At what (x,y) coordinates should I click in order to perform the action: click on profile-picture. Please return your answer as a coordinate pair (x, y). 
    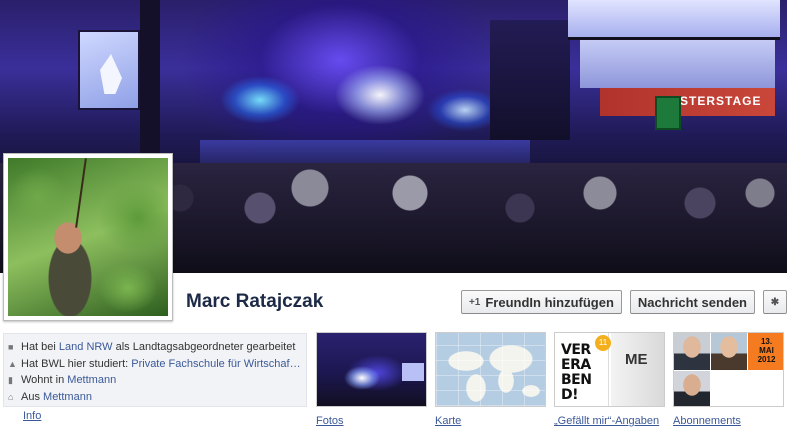
    Looking at the image, I should click on (88, 237).